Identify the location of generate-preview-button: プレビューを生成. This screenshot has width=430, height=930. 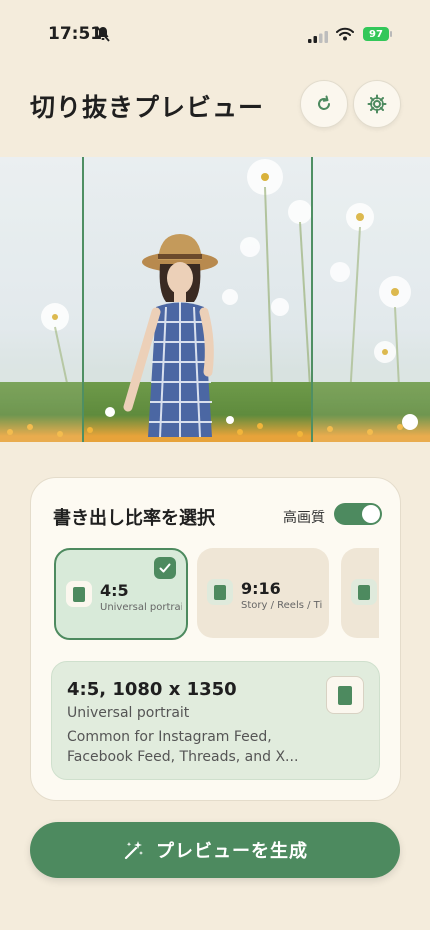
(215, 850).